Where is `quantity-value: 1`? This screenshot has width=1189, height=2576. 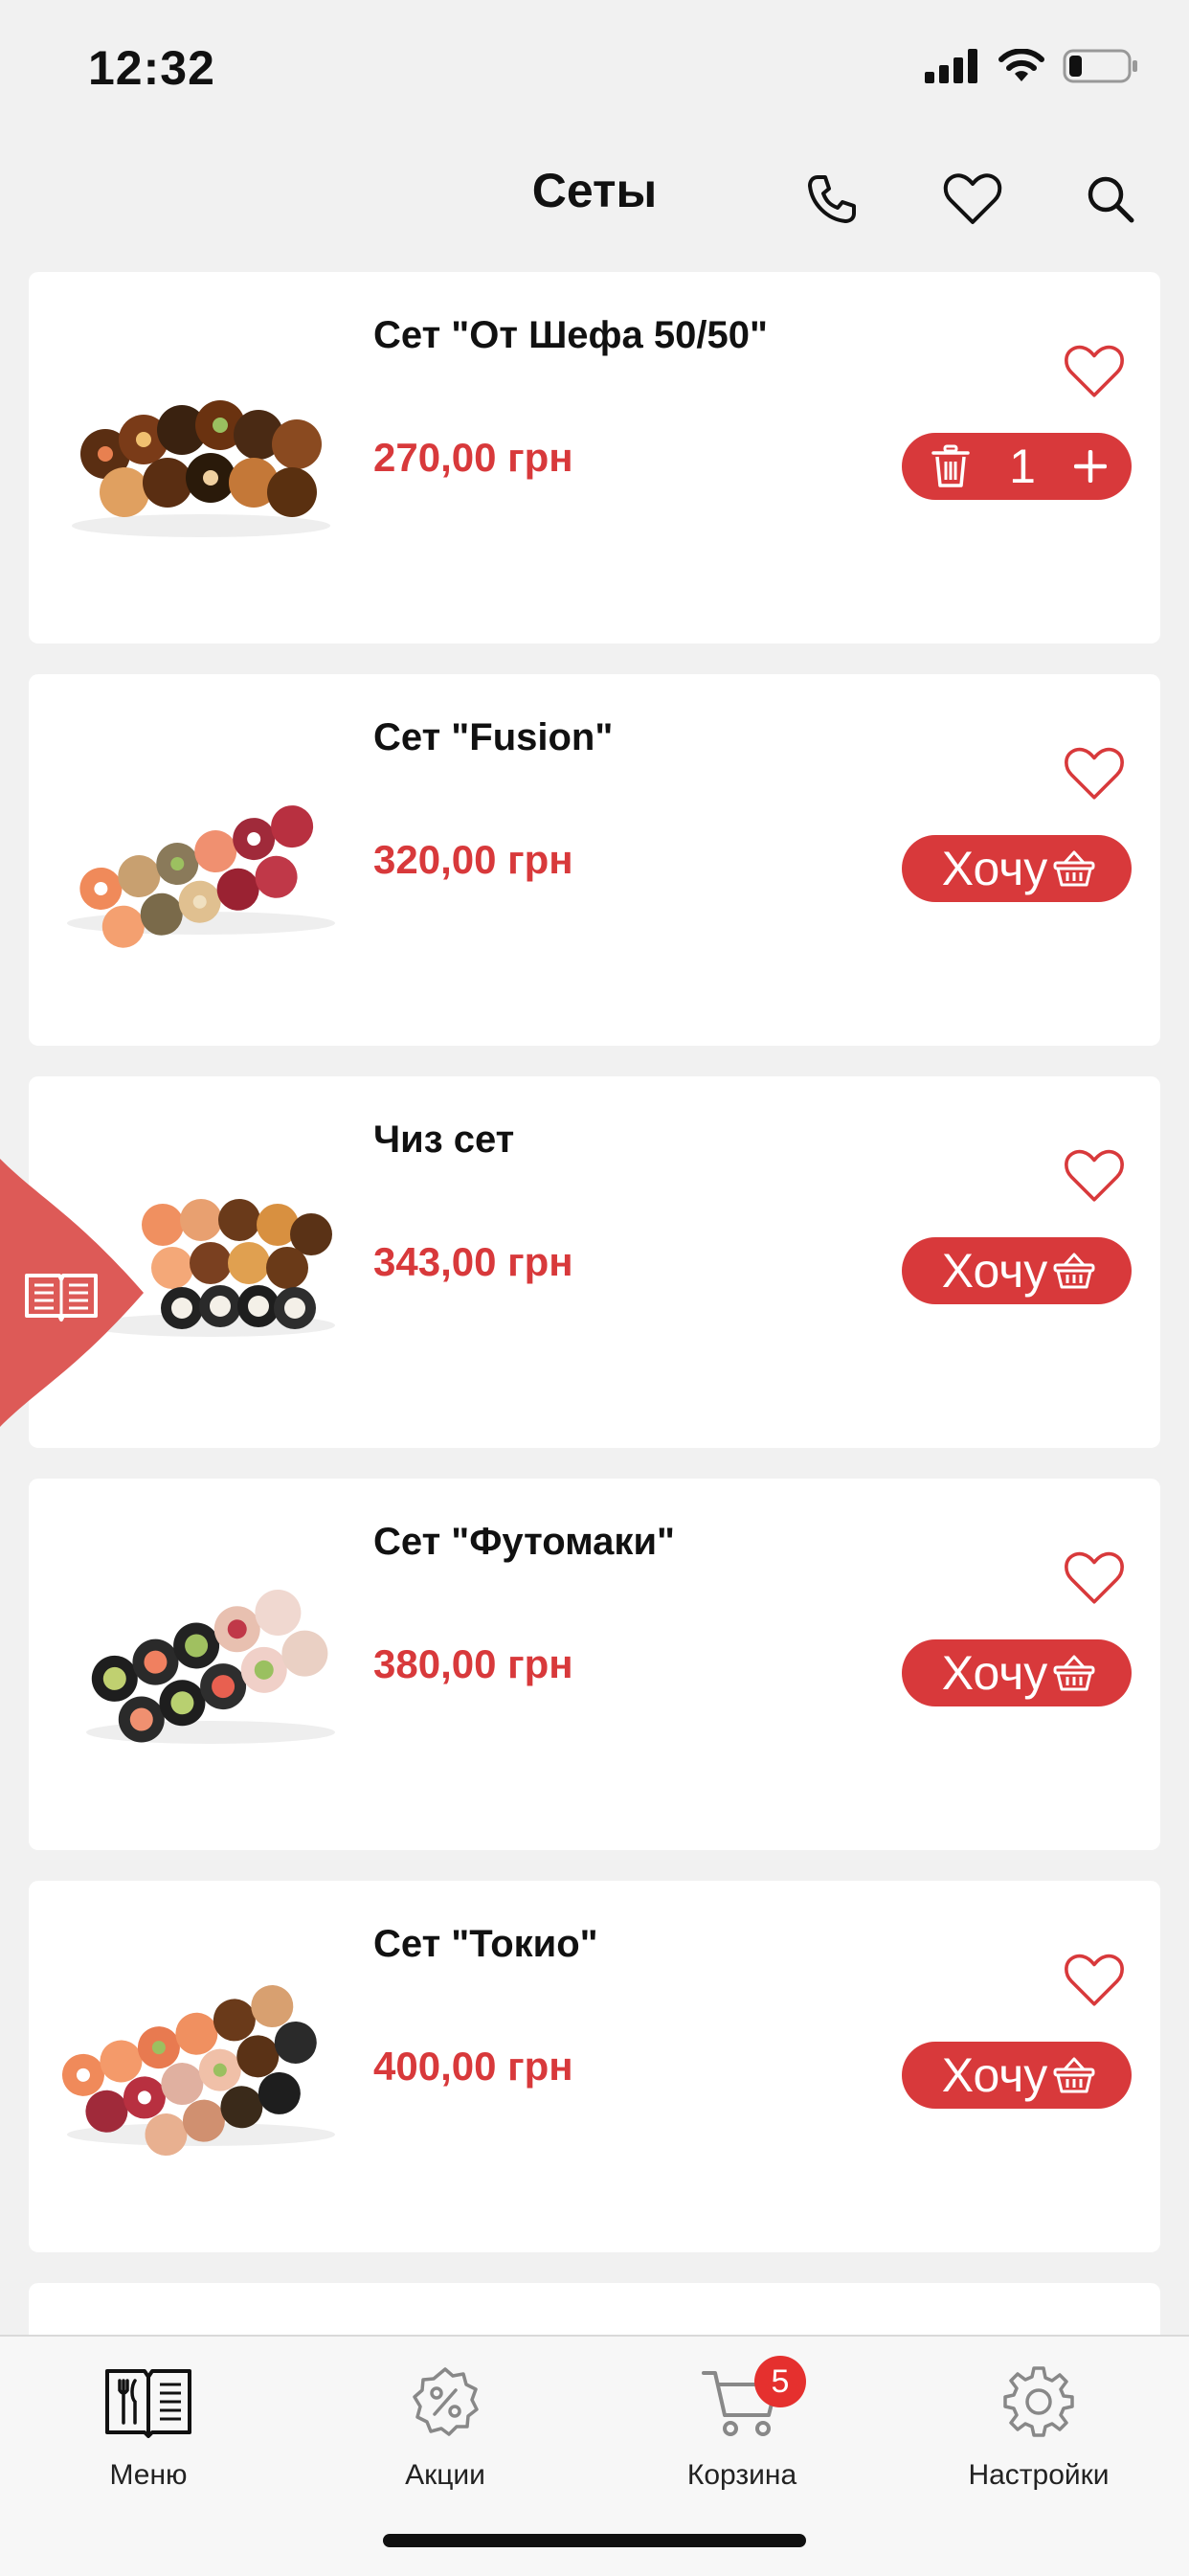 quantity-value: 1 is located at coordinates (1022, 466).